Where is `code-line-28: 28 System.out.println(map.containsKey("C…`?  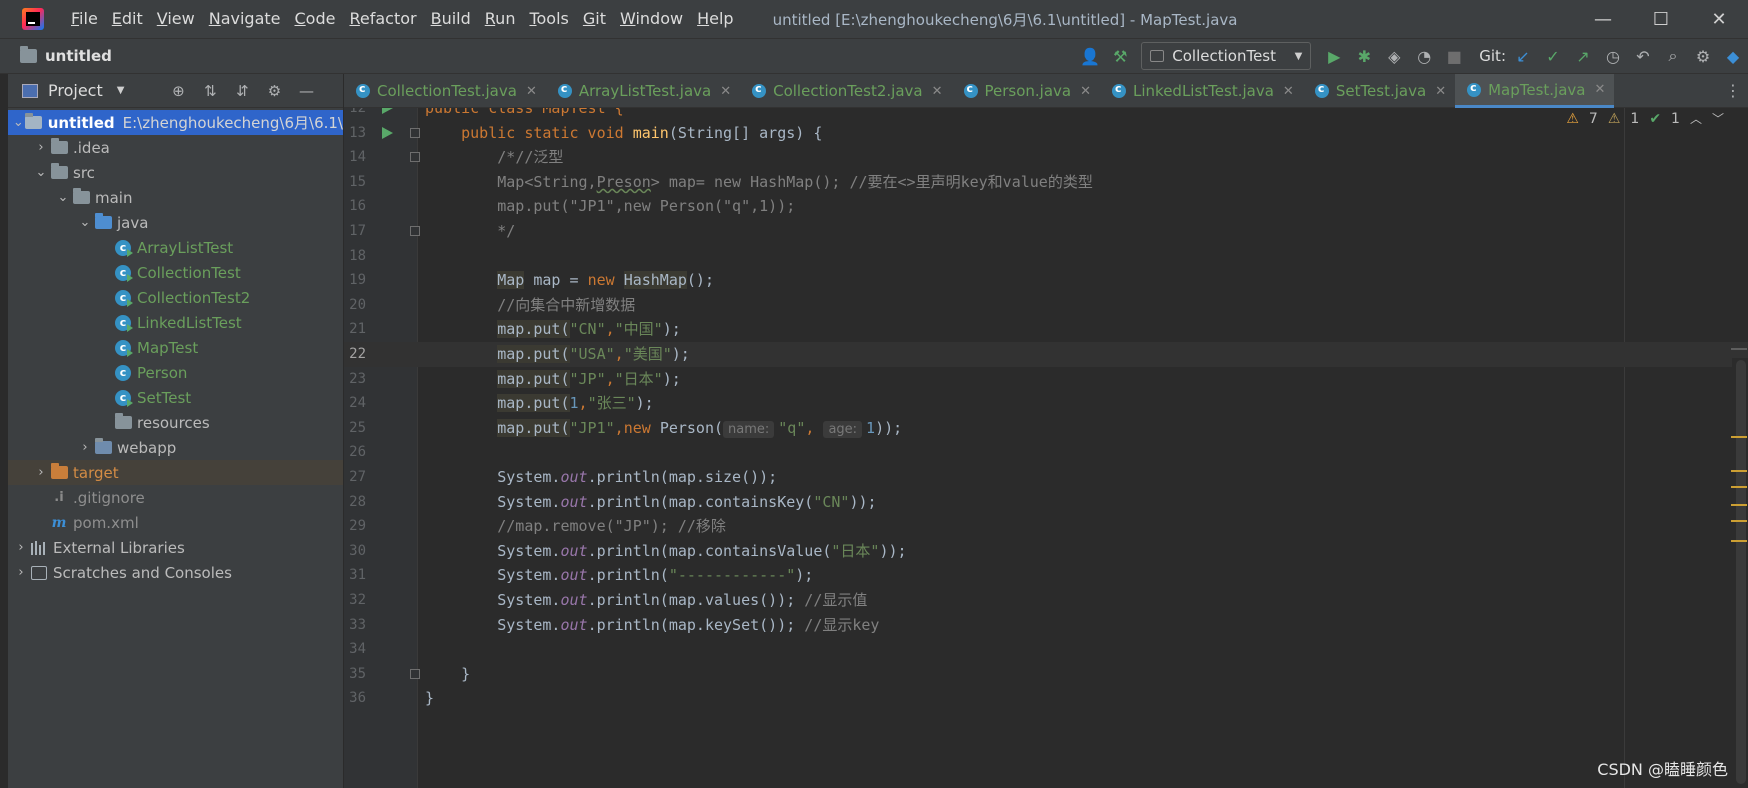
code-line-28: 28 System.out.println(map.containsKey("C… is located at coordinates (1046, 502).